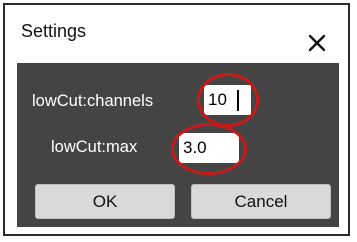  Describe the element at coordinates (94, 147) in the screenshot. I see `max-label: lowCut:max` at that location.